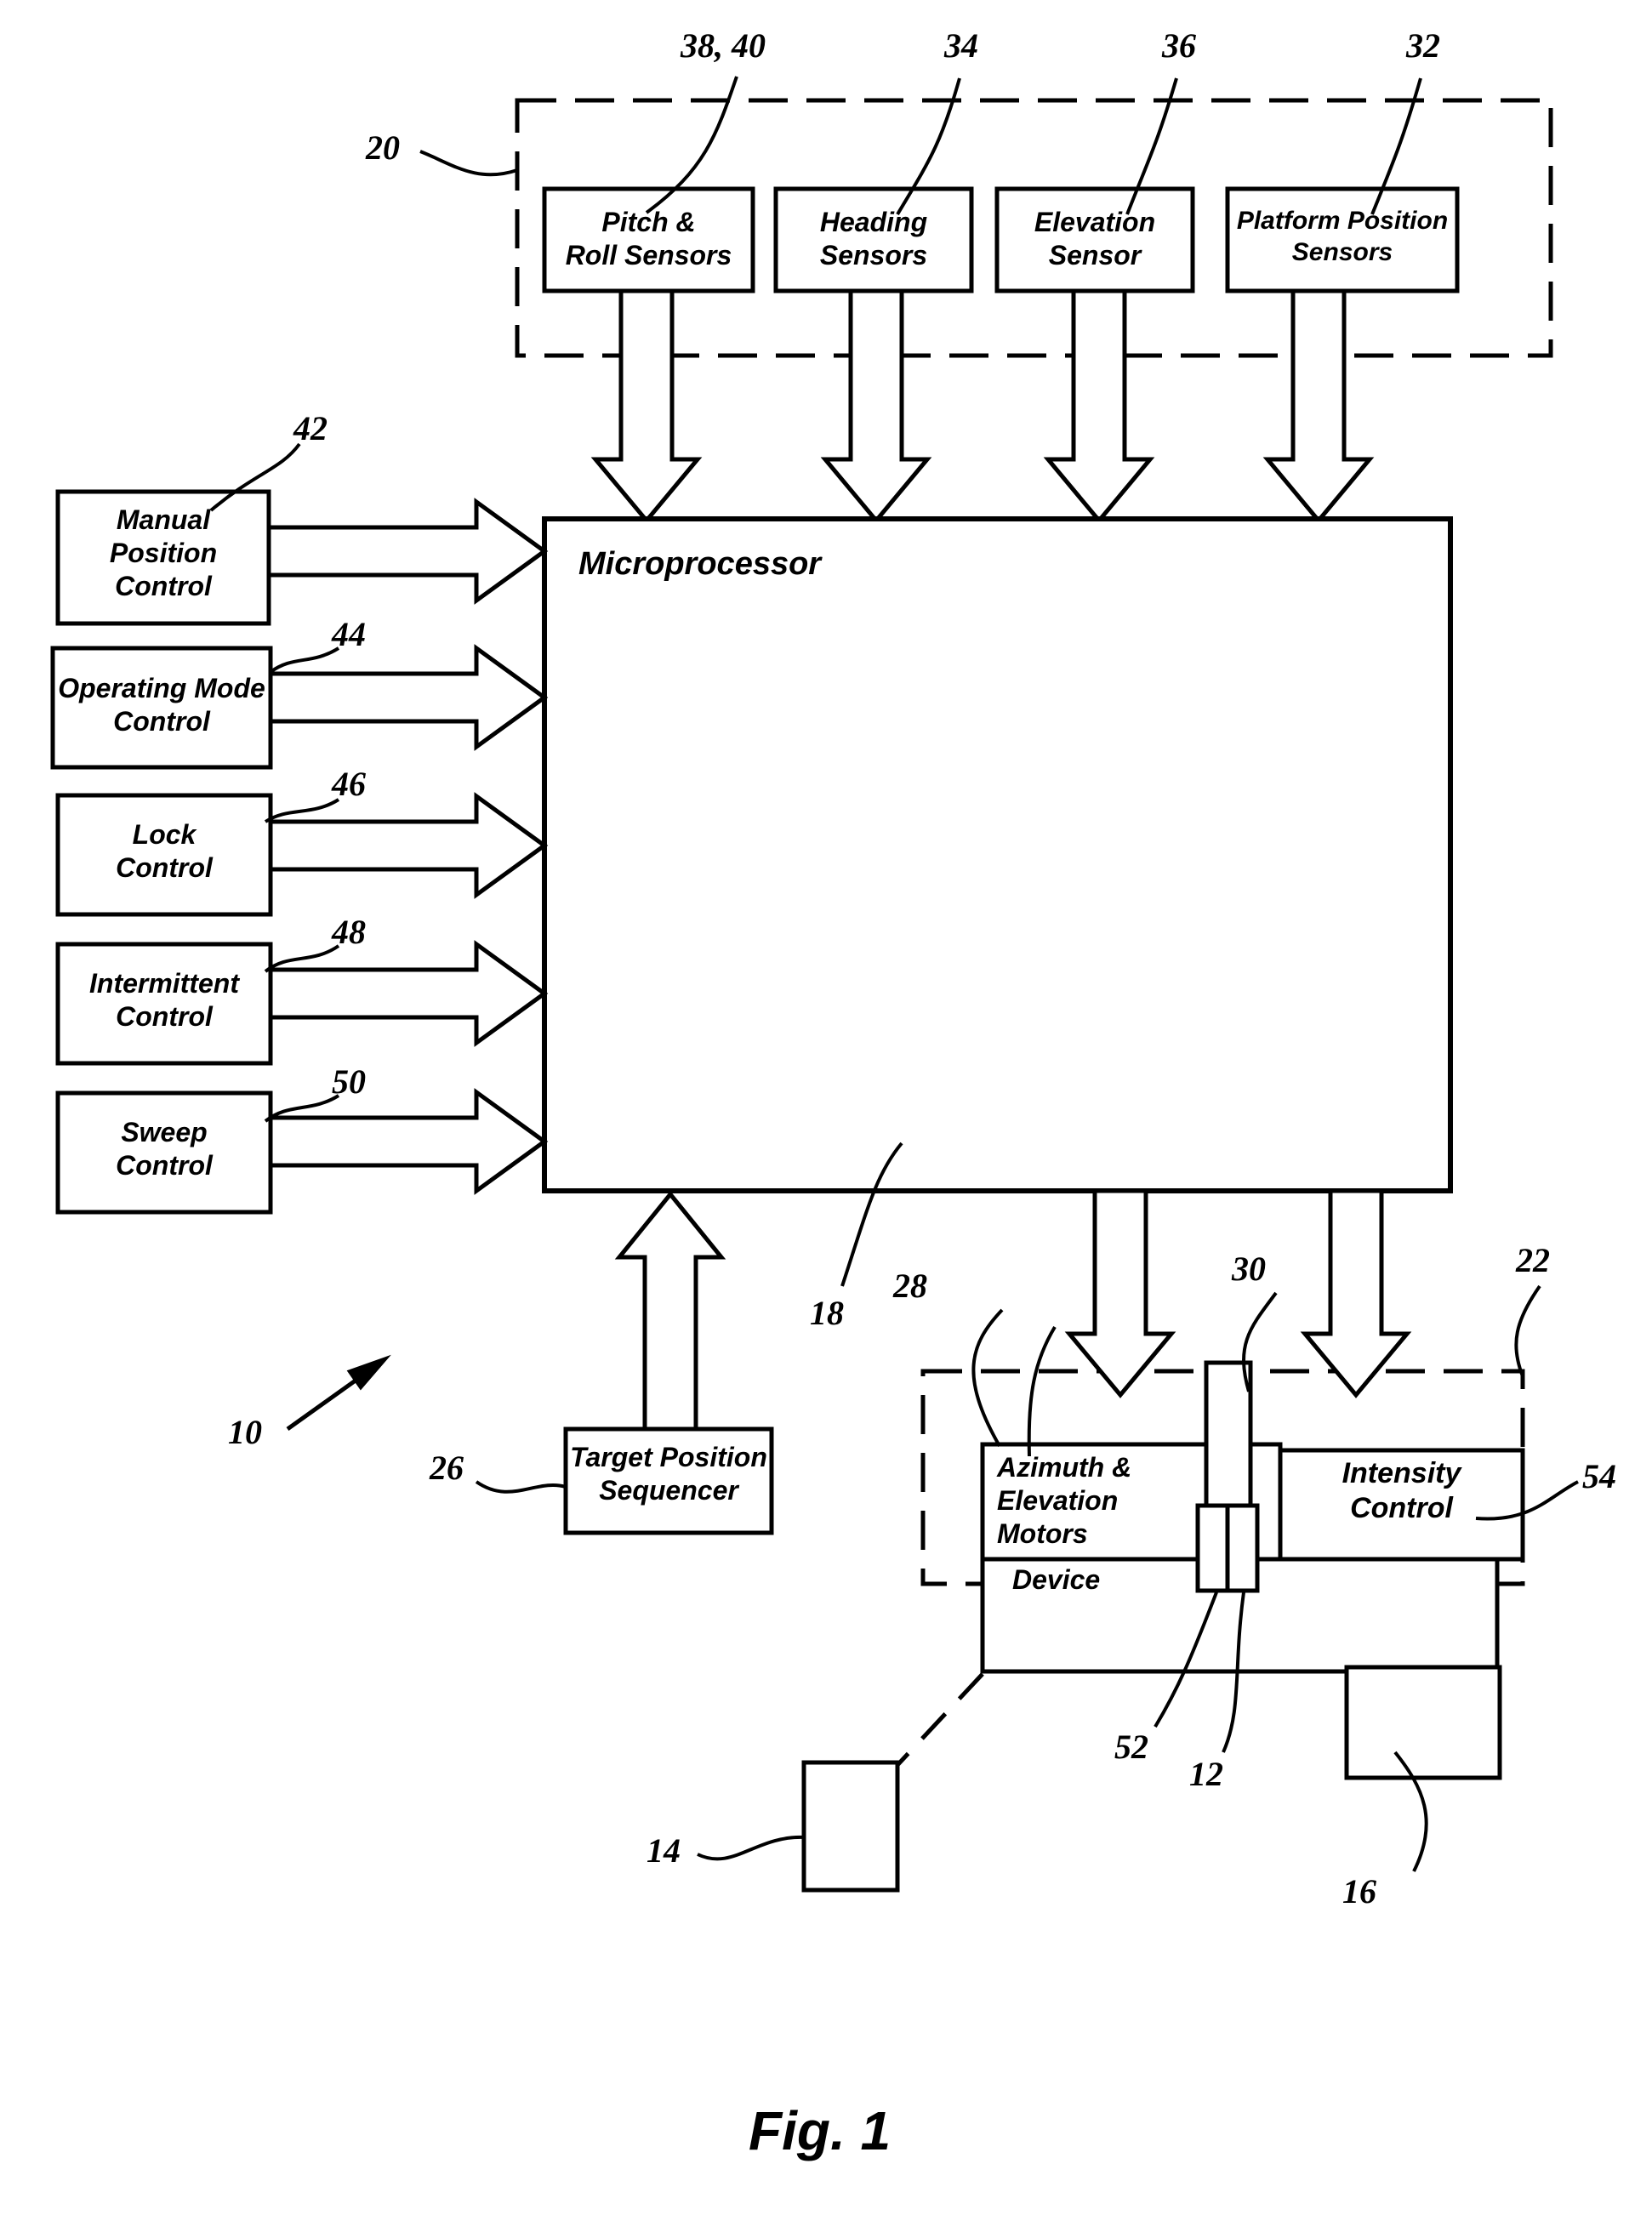 Image resolution: width=1652 pixels, height=2232 pixels. I want to click on arrow-processor-to-intensity, so click(1356, 1293).